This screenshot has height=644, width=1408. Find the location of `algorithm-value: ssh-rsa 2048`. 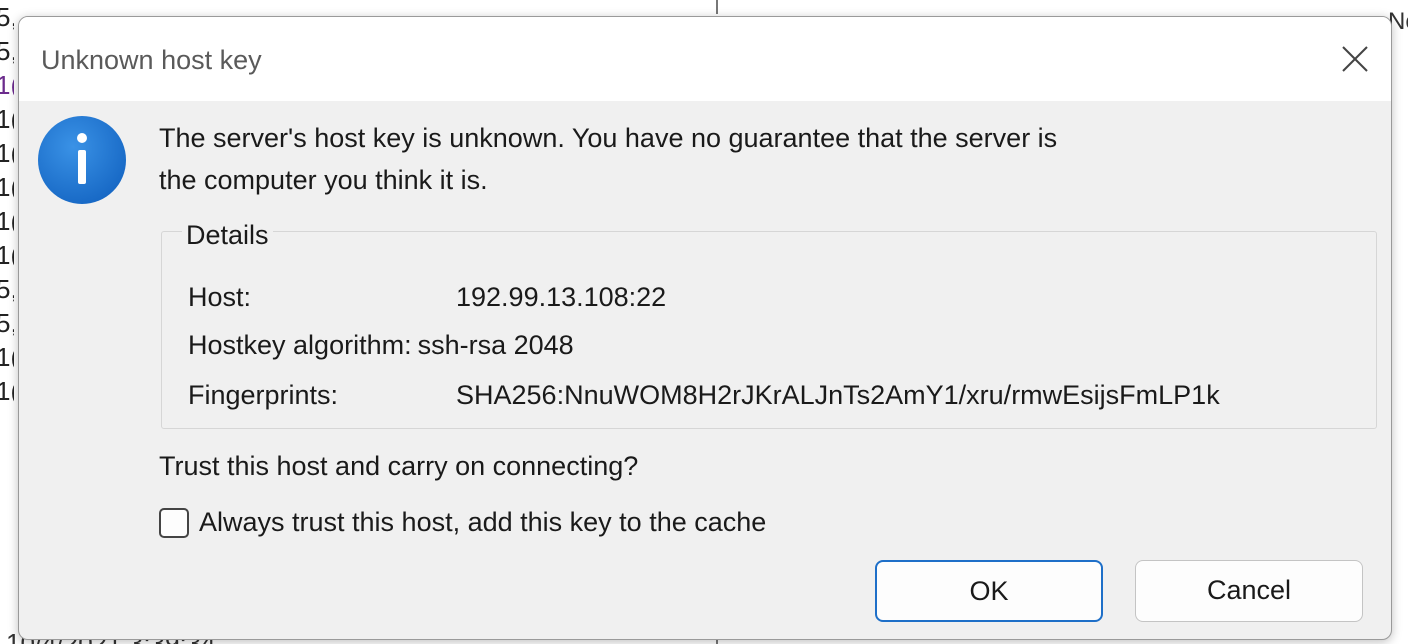

algorithm-value: ssh-rsa 2048 is located at coordinates (495, 345).